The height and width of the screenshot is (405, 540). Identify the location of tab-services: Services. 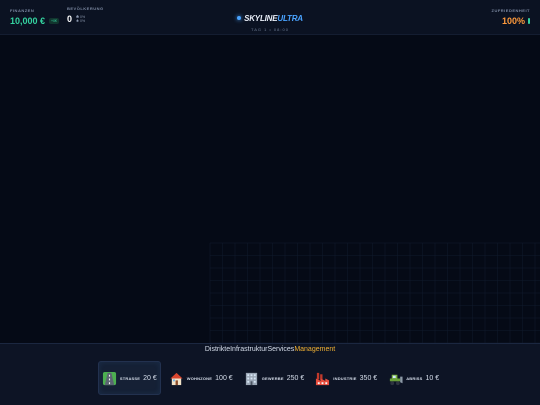
(280, 349).